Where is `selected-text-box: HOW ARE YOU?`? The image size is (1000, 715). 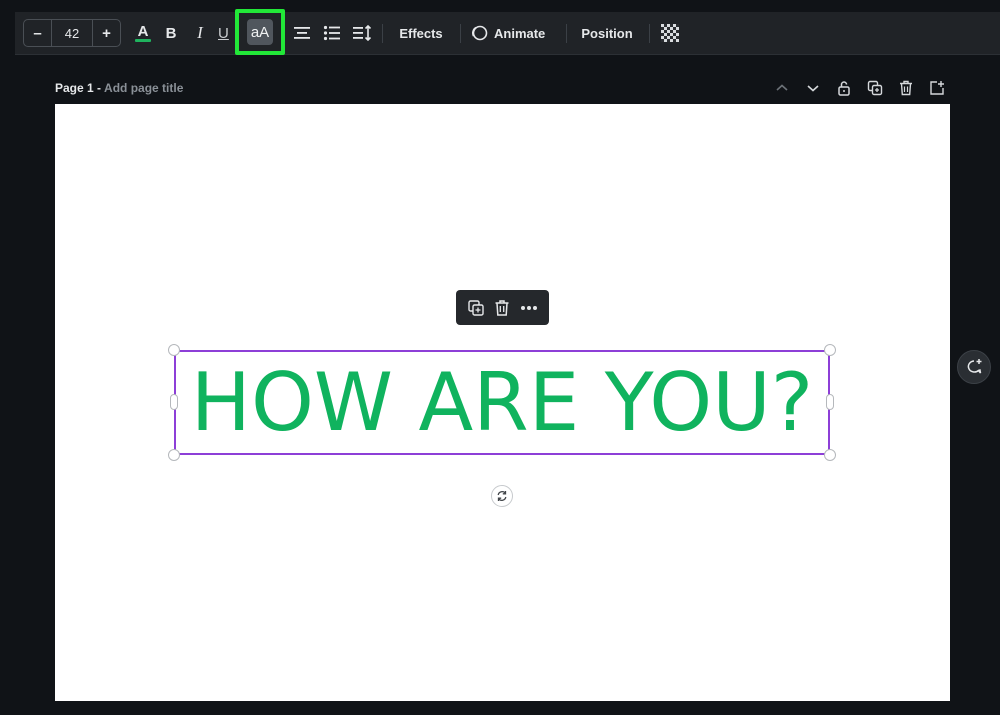
selected-text-box: HOW ARE YOU? is located at coordinates (502, 402).